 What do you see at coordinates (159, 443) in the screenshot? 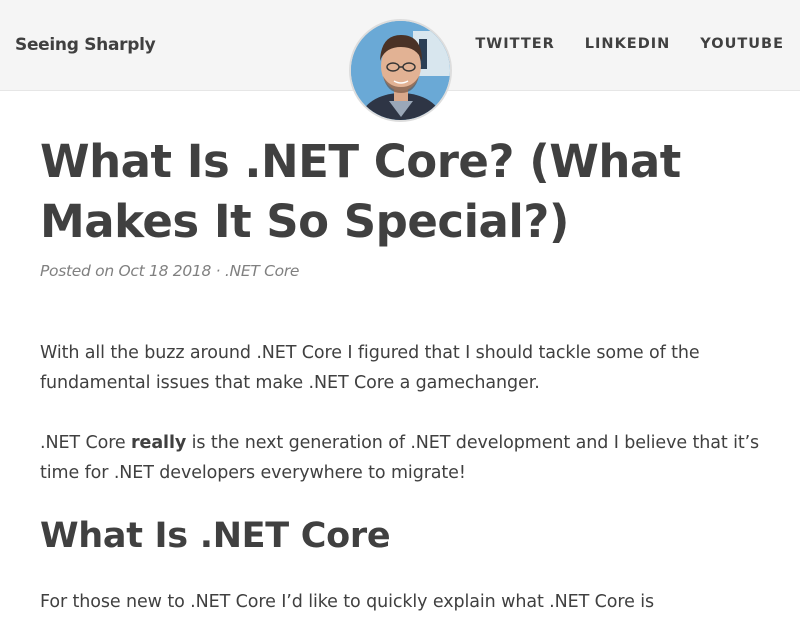
I see `paragraph-bold-word: really` at bounding box center [159, 443].